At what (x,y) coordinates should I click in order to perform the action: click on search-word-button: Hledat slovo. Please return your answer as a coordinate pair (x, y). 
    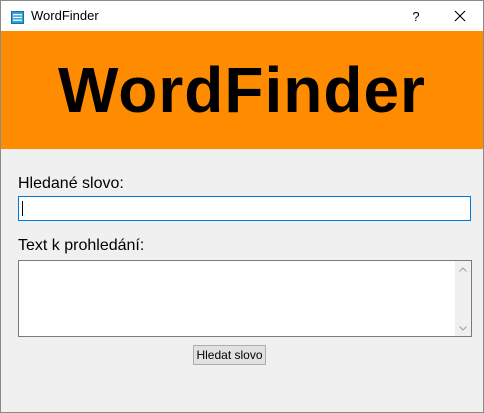
    Looking at the image, I should click on (229, 355).